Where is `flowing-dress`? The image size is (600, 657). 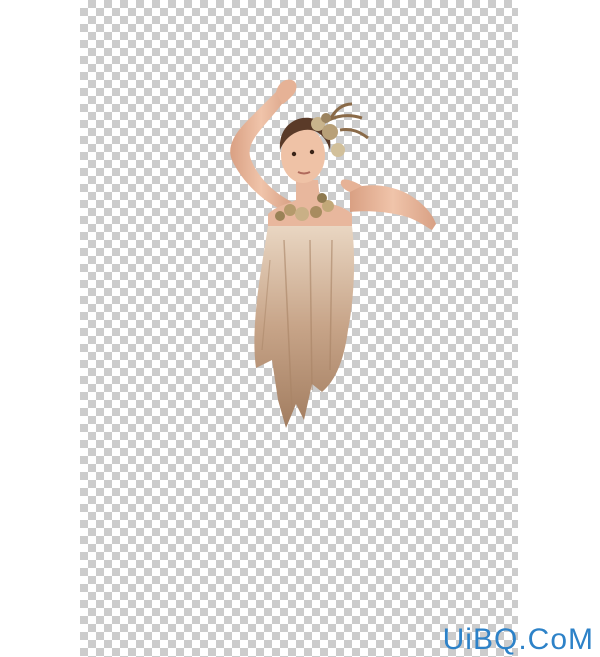
flowing-dress is located at coordinates (304, 327).